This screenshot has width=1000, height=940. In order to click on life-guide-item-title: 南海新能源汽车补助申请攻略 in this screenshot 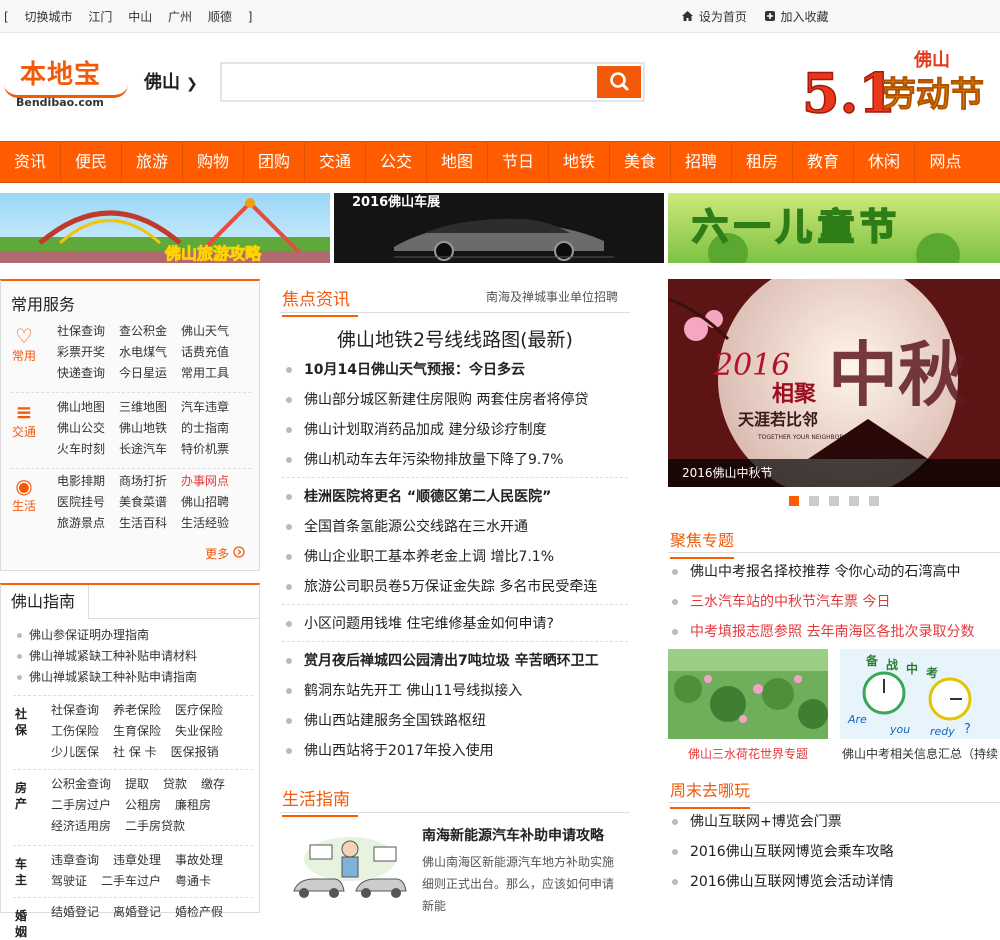, I will do `click(513, 835)`.